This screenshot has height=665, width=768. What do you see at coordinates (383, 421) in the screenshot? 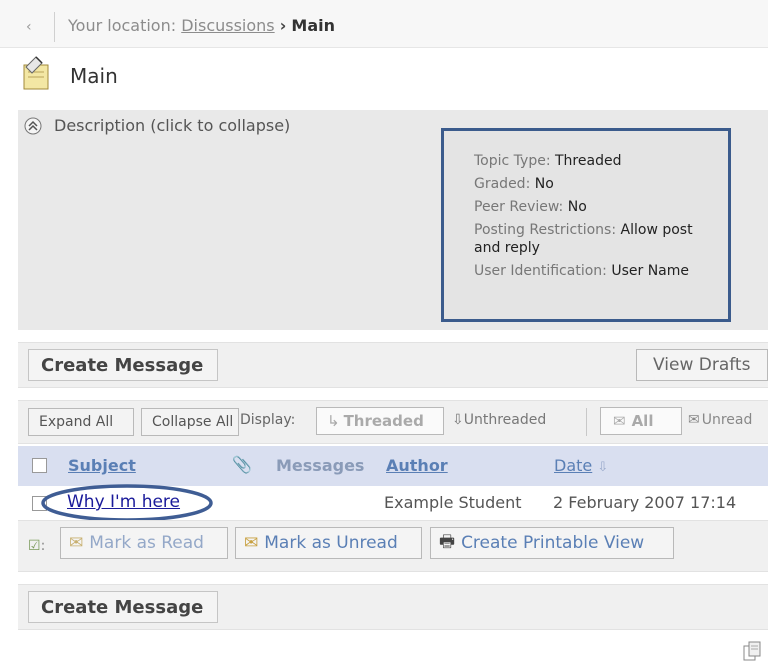
I see `threaded-label: Threaded` at bounding box center [383, 421].